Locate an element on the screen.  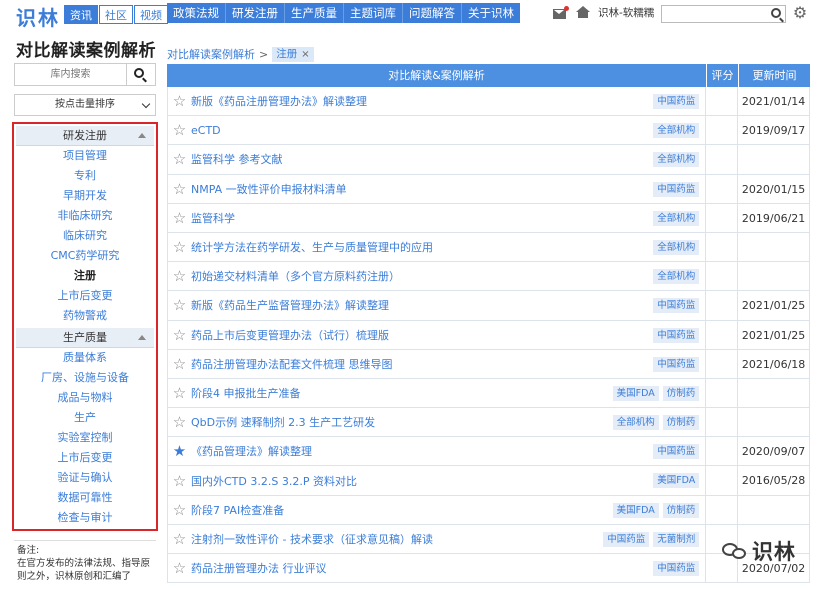
row-title-link: 监管科学 is located at coordinates (213, 218).